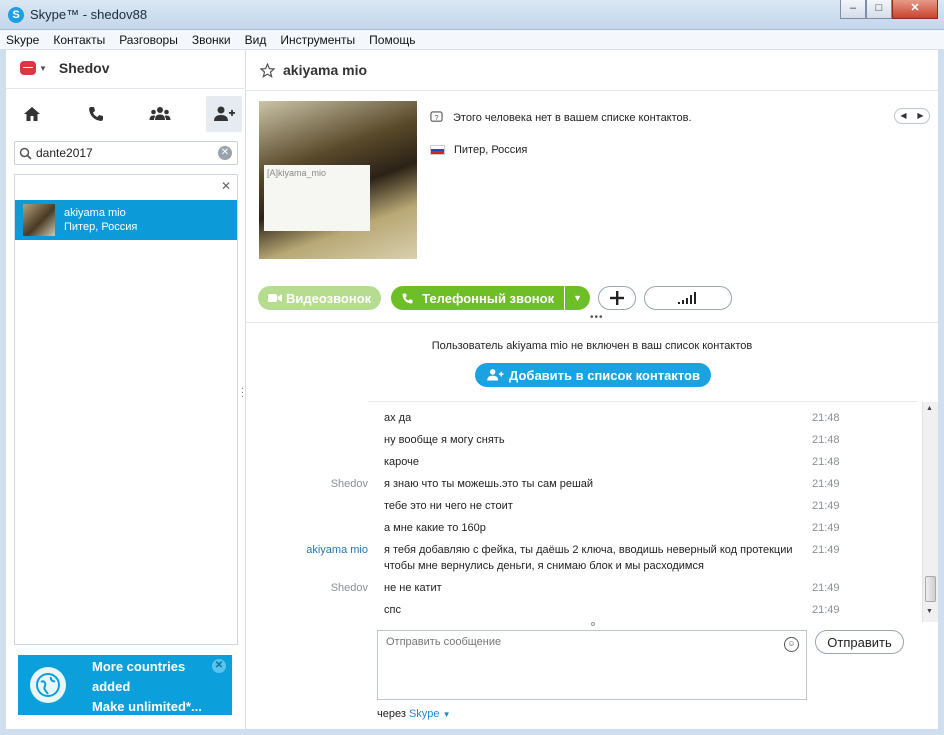 Image resolution: width=944 pixels, height=735 pixels. What do you see at coordinates (337, 550) in the screenshot?
I see `message-sender: akiyama mio` at bounding box center [337, 550].